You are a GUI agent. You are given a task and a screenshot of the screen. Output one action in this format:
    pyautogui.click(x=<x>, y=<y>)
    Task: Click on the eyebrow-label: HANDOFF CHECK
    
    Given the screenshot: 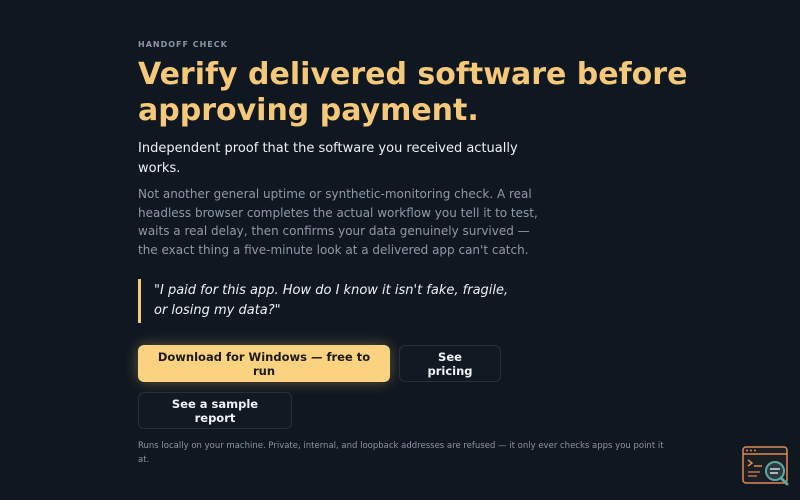 What is the action you would take?
    pyautogui.click(x=183, y=44)
    